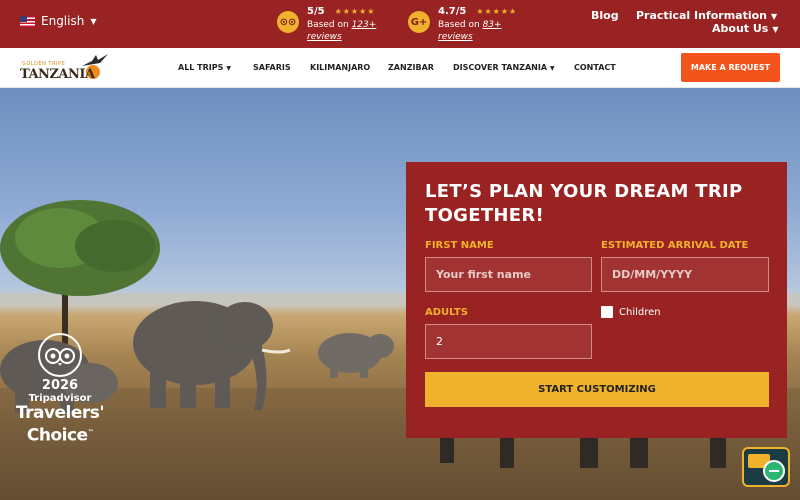  I want to click on practical-information-label: Practical Information, so click(701, 15).